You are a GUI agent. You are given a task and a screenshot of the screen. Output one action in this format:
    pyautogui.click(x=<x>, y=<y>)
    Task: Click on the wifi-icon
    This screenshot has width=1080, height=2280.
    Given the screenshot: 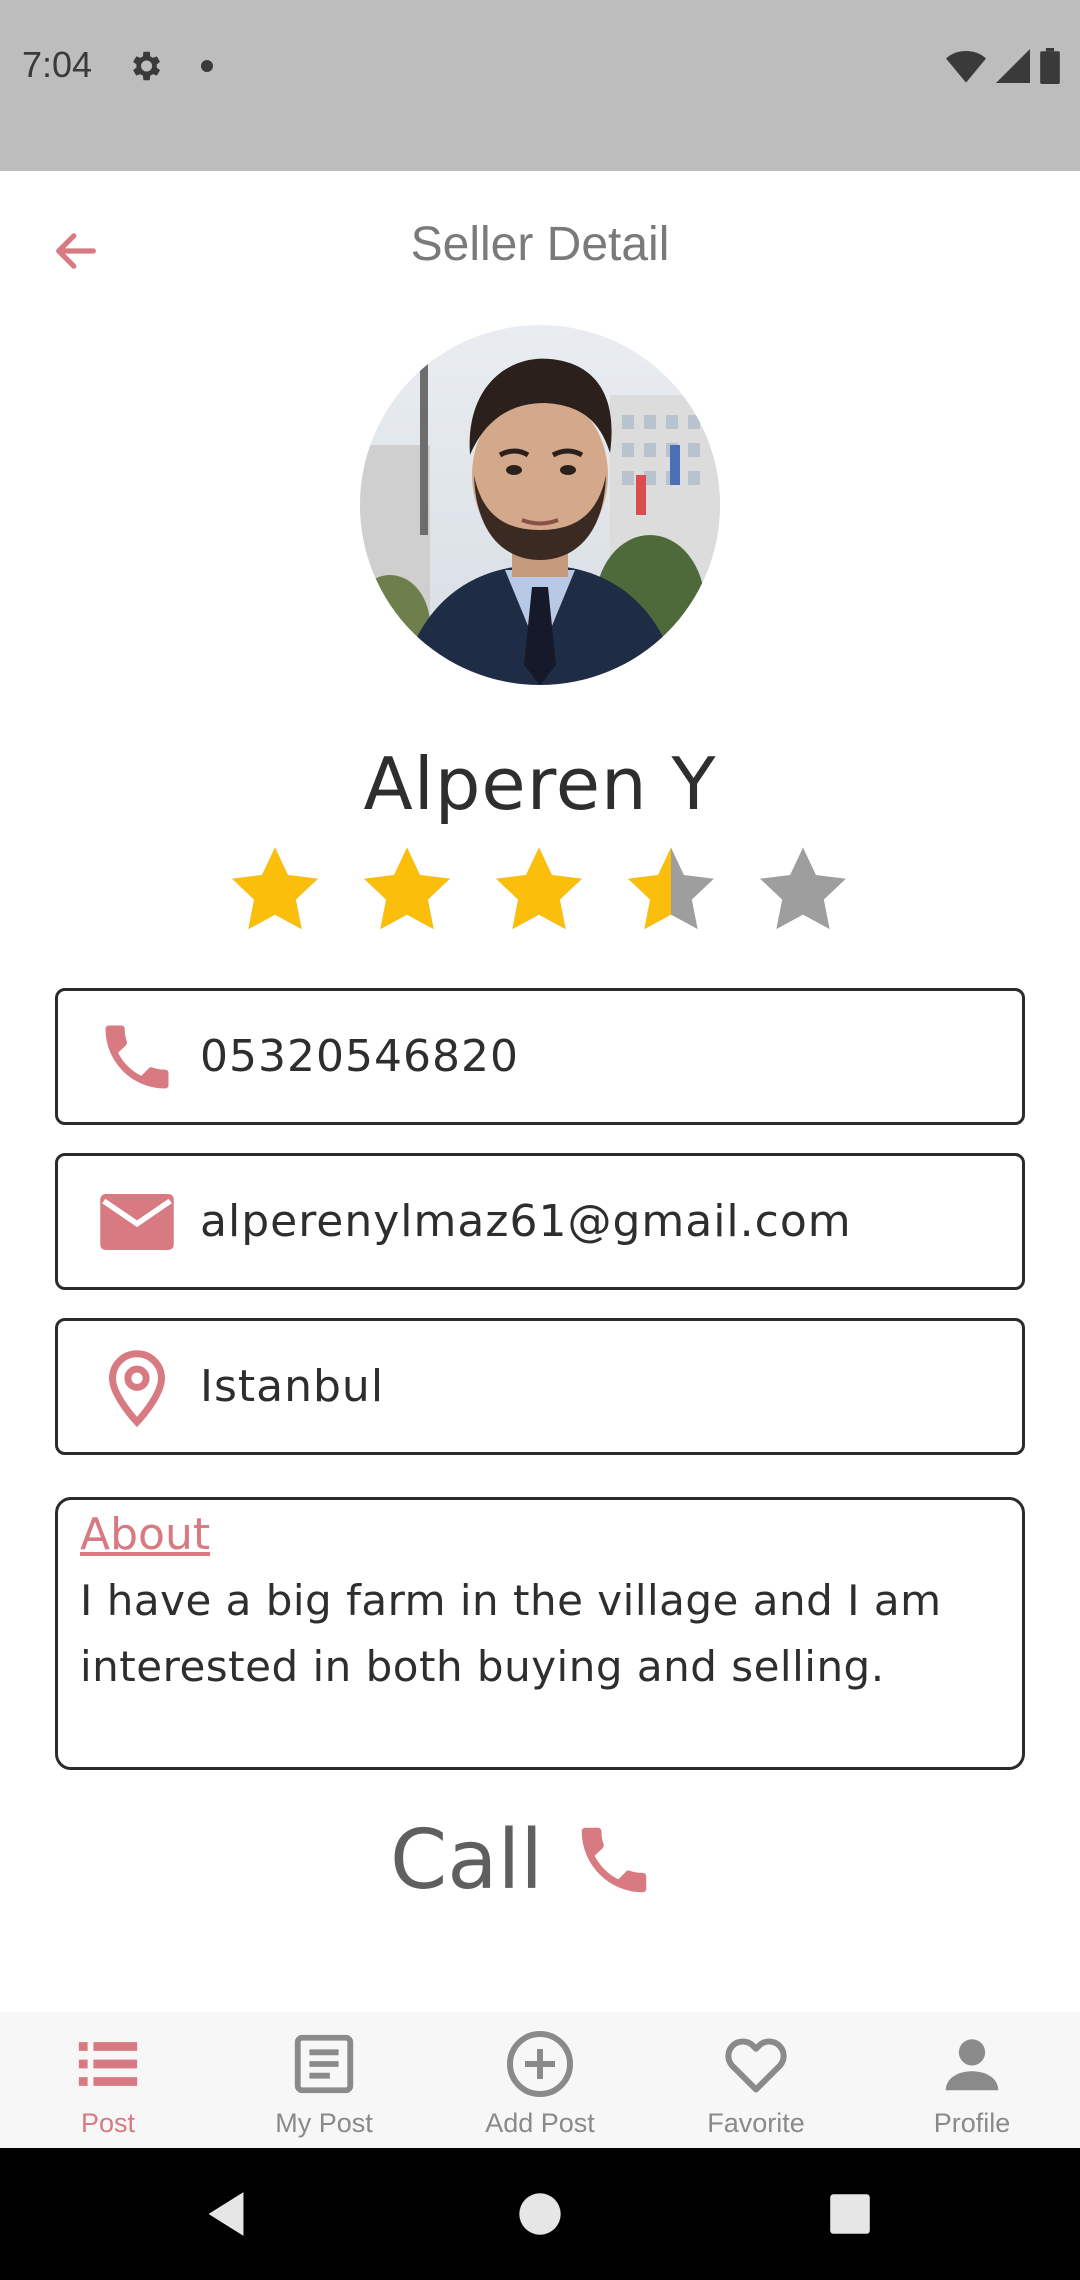 What is the action you would take?
    pyautogui.click(x=966, y=67)
    